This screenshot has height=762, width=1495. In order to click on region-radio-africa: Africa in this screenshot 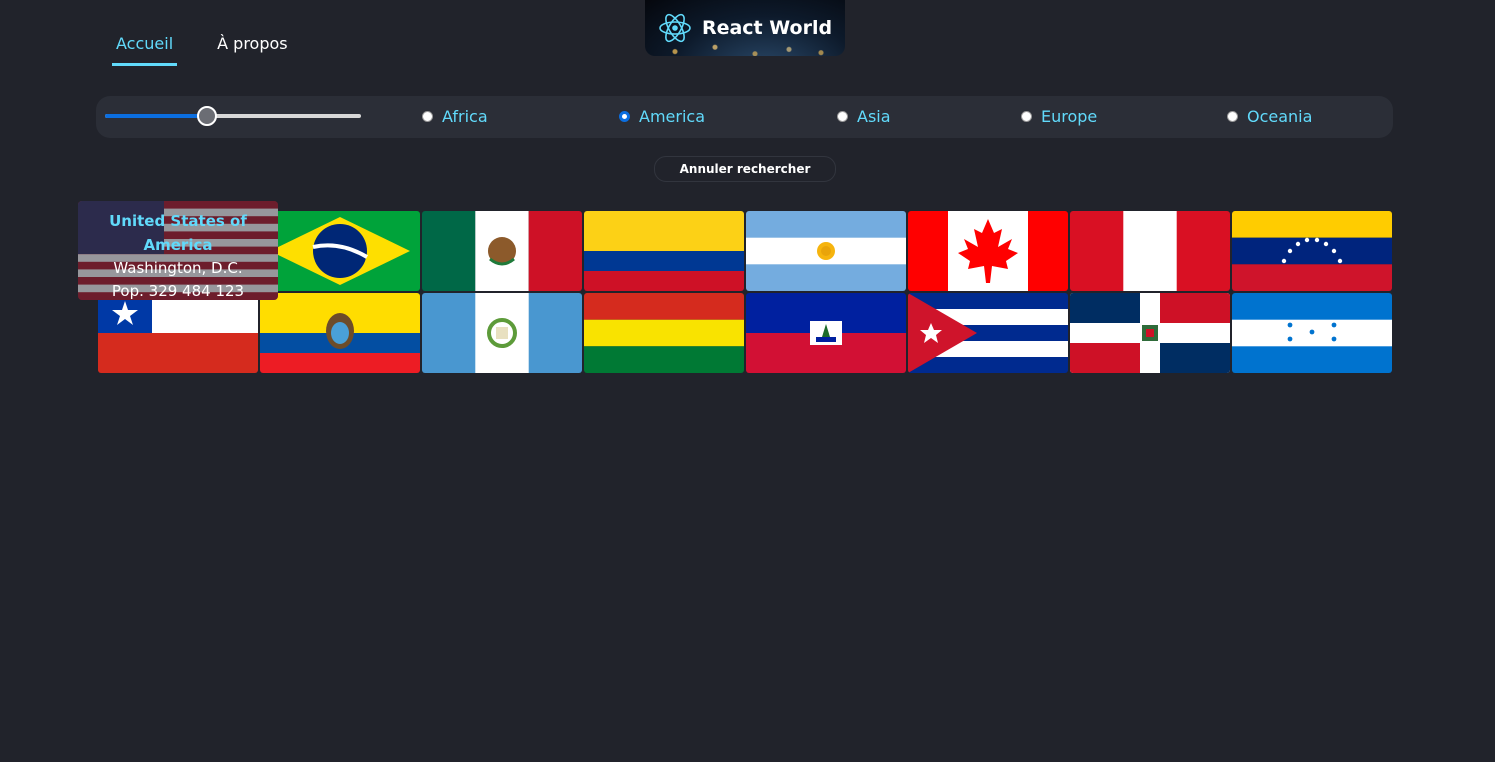, I will do `click(455, 116)`.